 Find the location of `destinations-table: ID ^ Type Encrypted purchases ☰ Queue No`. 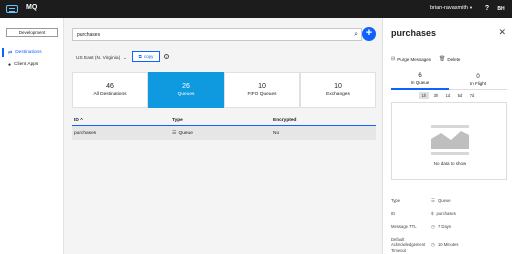

destinations-table: ID ^ Type Encrypted purchases ☰ Queue No is located at coordinates (224, 128).